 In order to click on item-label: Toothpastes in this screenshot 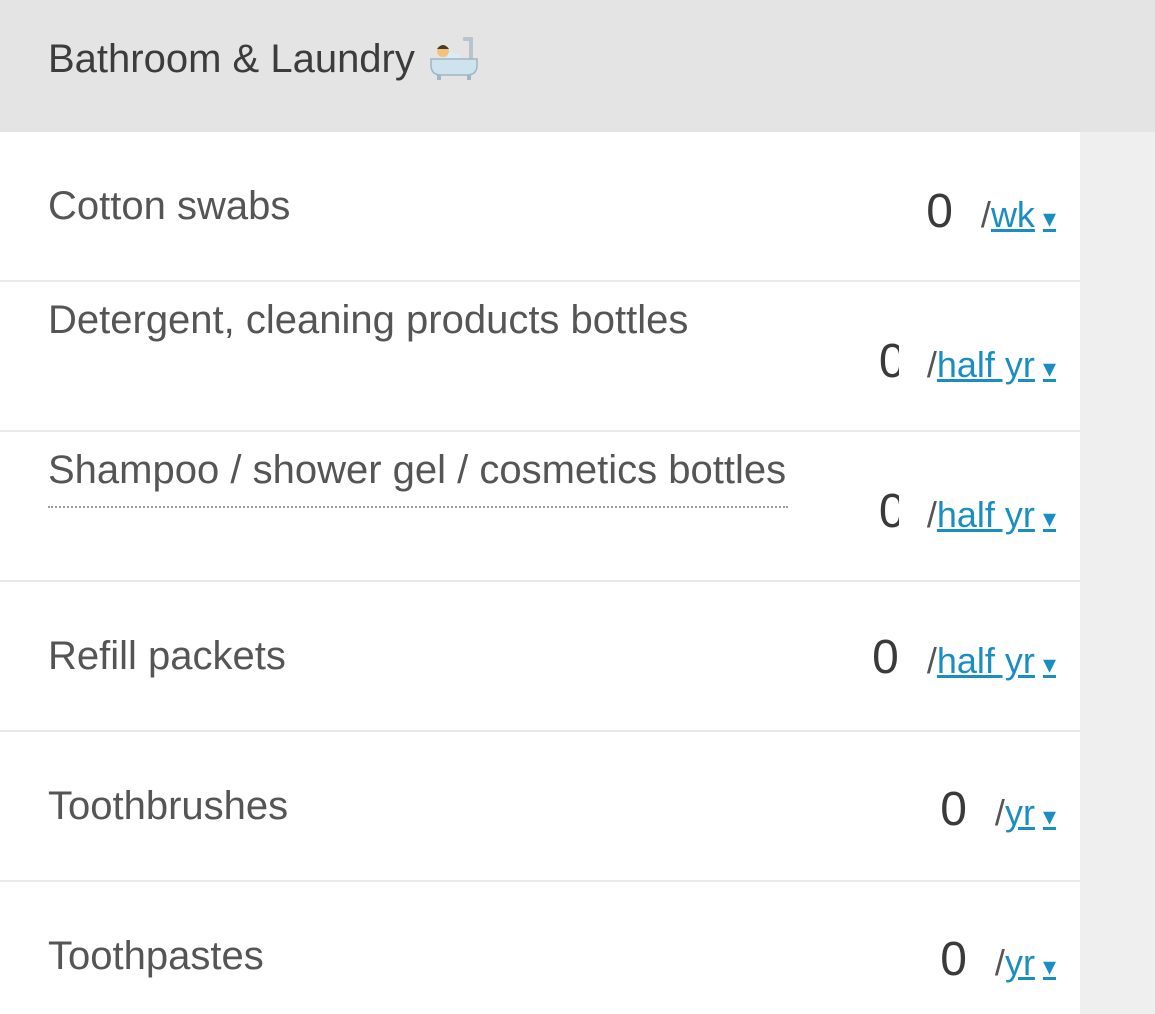, I will do `click(156, 956)`.